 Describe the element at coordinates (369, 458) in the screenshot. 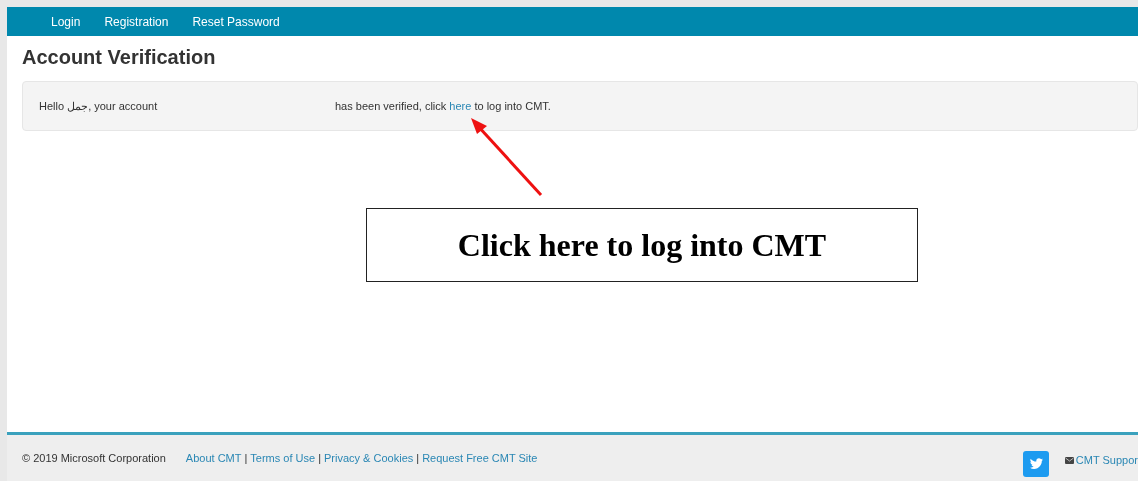

I see `footer-link: Privacy & Cookies` at that location.